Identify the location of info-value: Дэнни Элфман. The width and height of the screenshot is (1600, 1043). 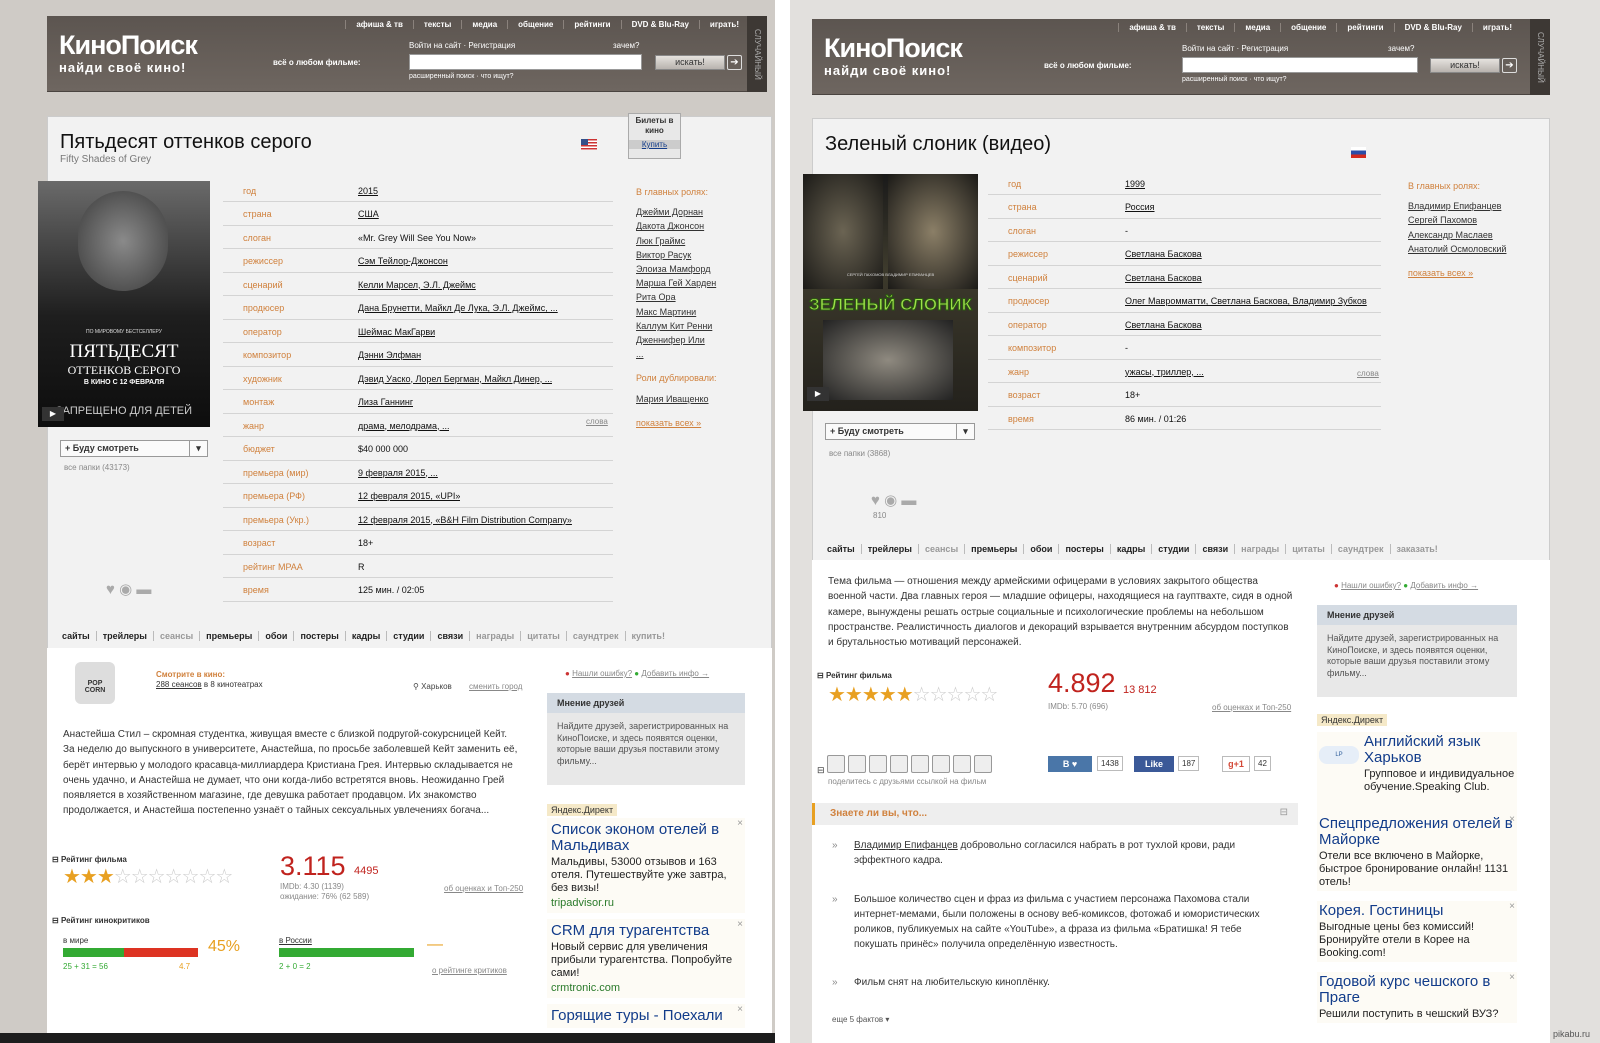
(389, 355).